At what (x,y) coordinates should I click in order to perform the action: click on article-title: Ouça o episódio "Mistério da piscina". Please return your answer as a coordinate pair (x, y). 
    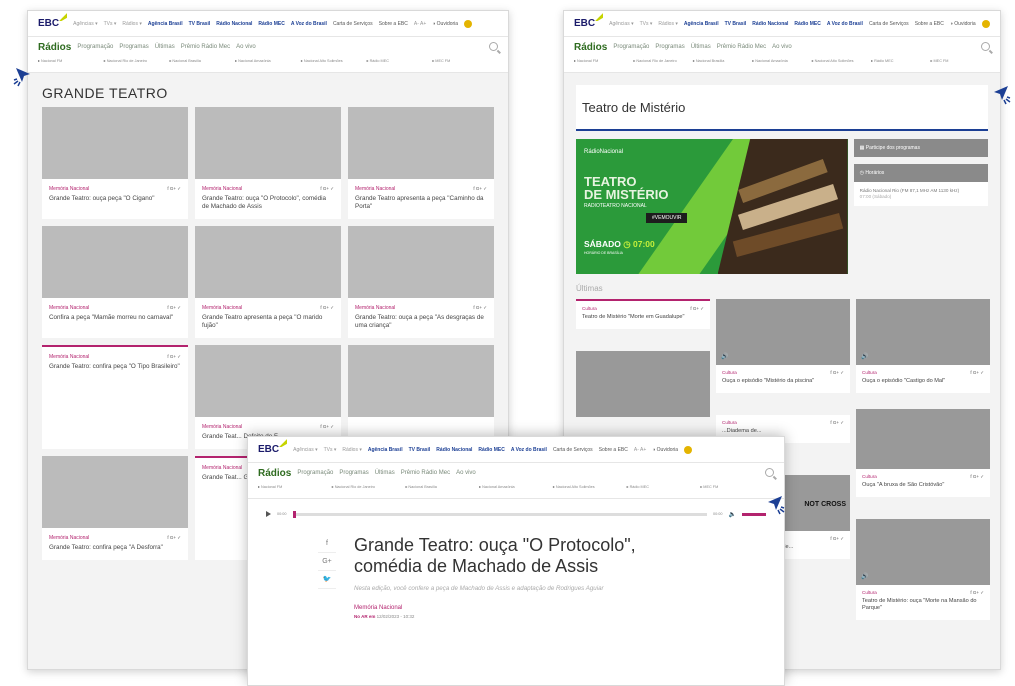
    Looking at the image, I should click on (783, 385).